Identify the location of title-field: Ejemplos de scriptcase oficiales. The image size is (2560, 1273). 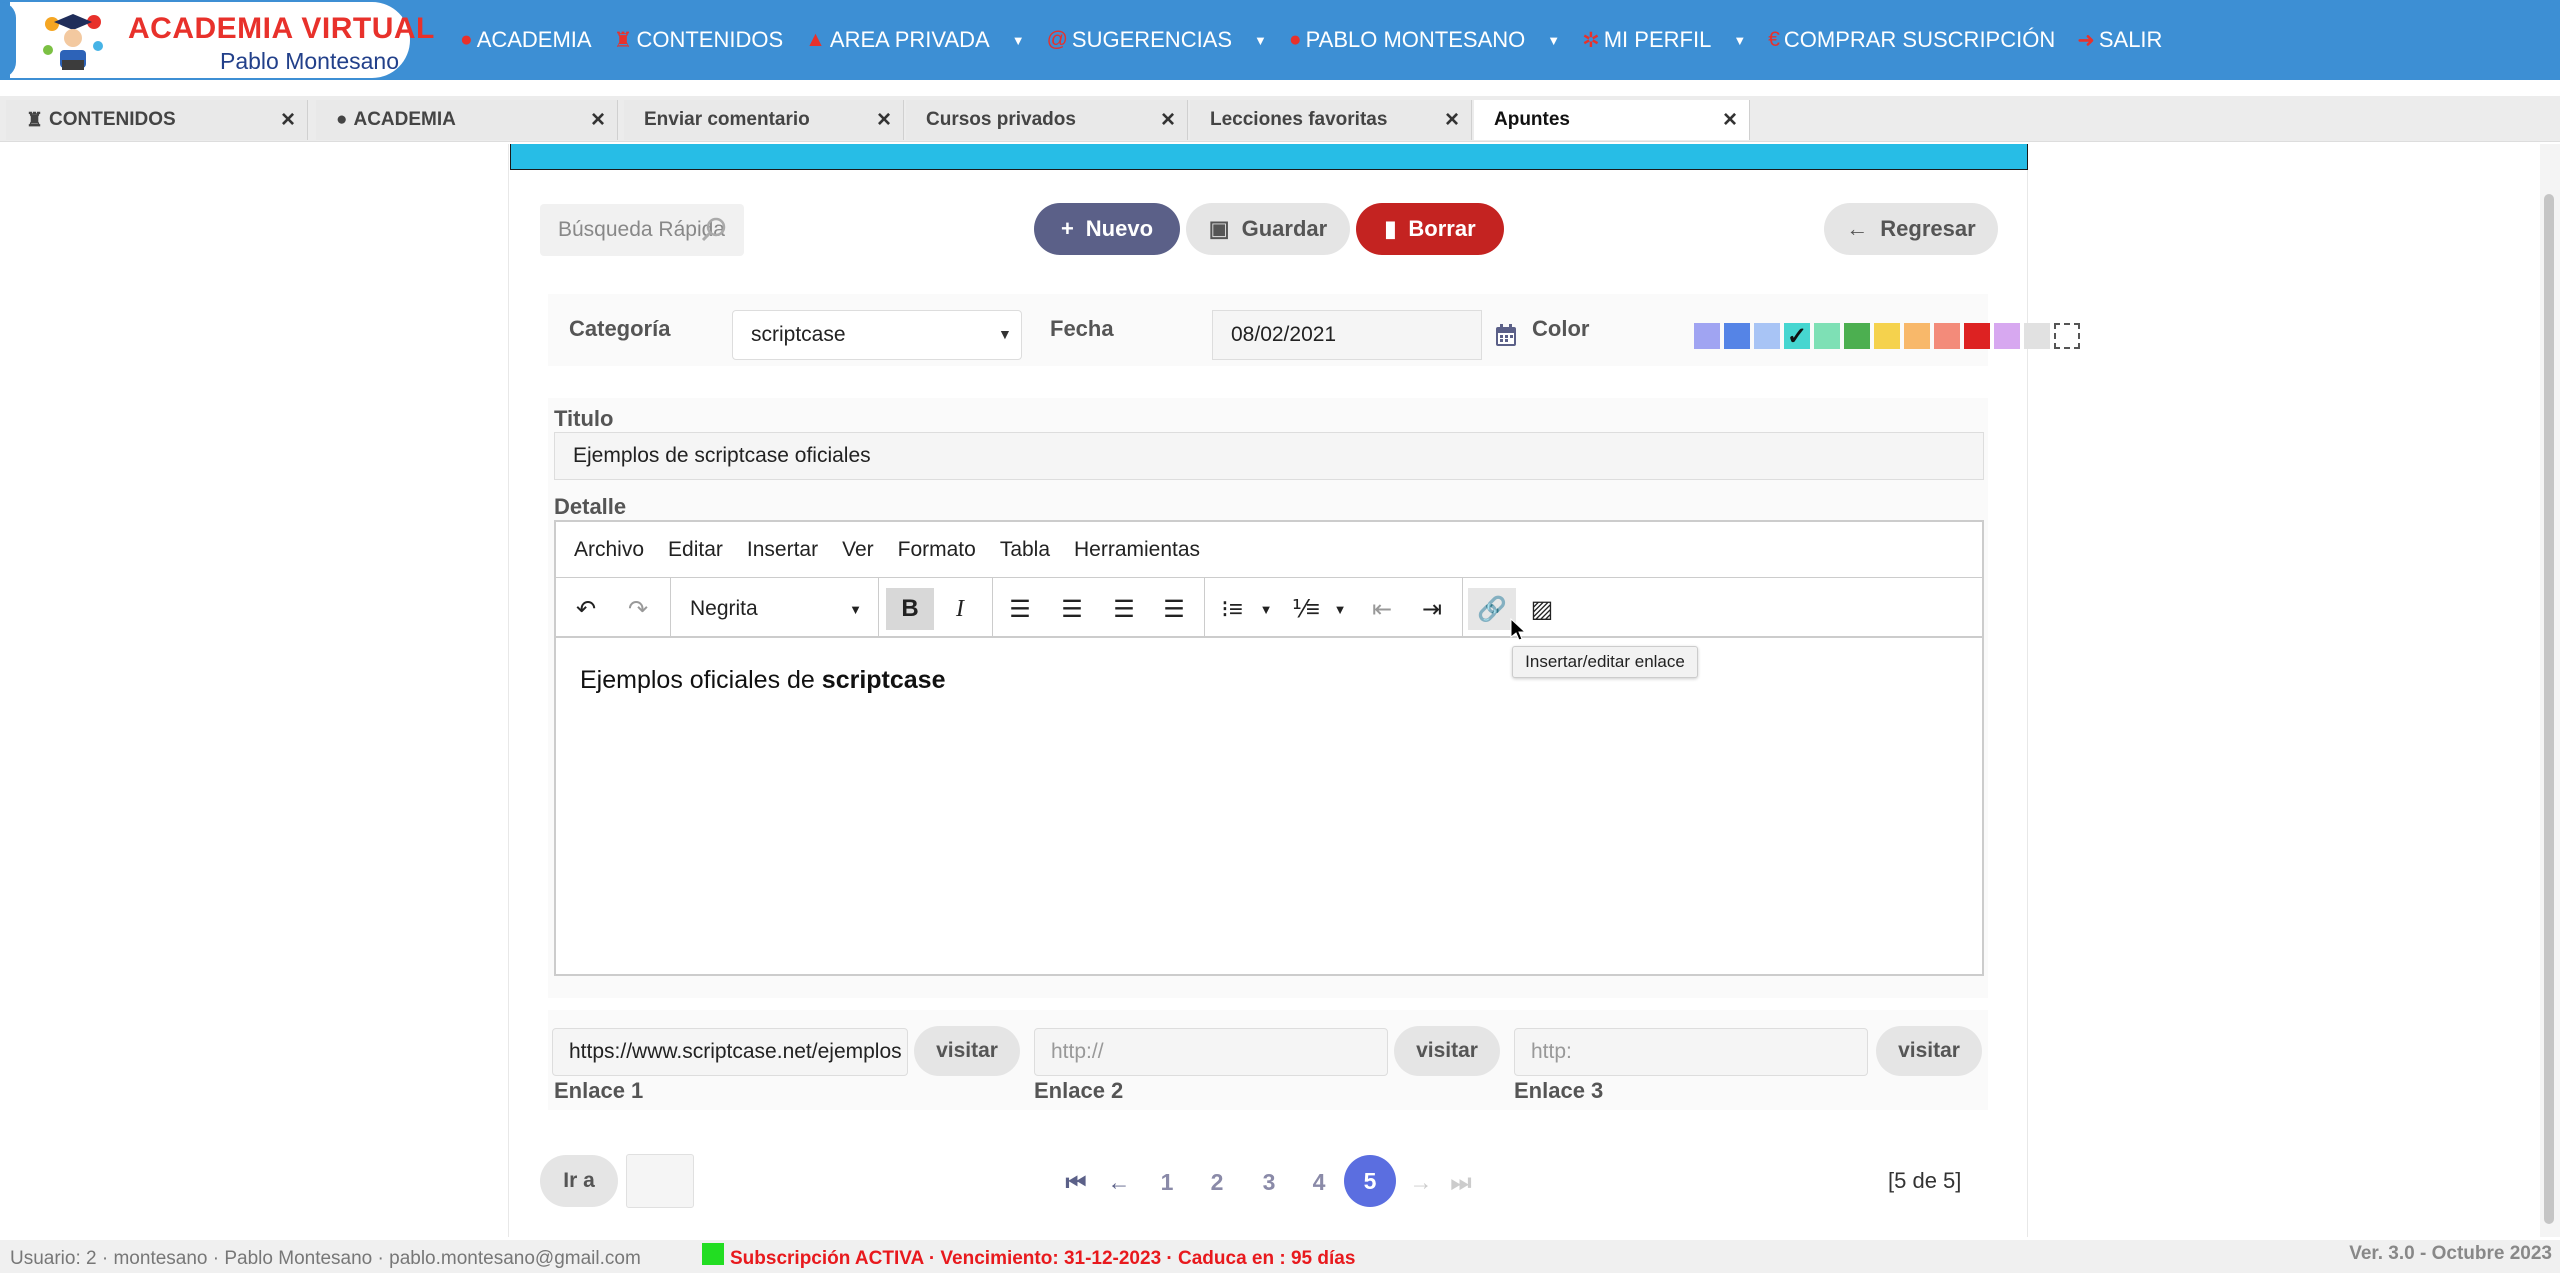
(1269, 456).